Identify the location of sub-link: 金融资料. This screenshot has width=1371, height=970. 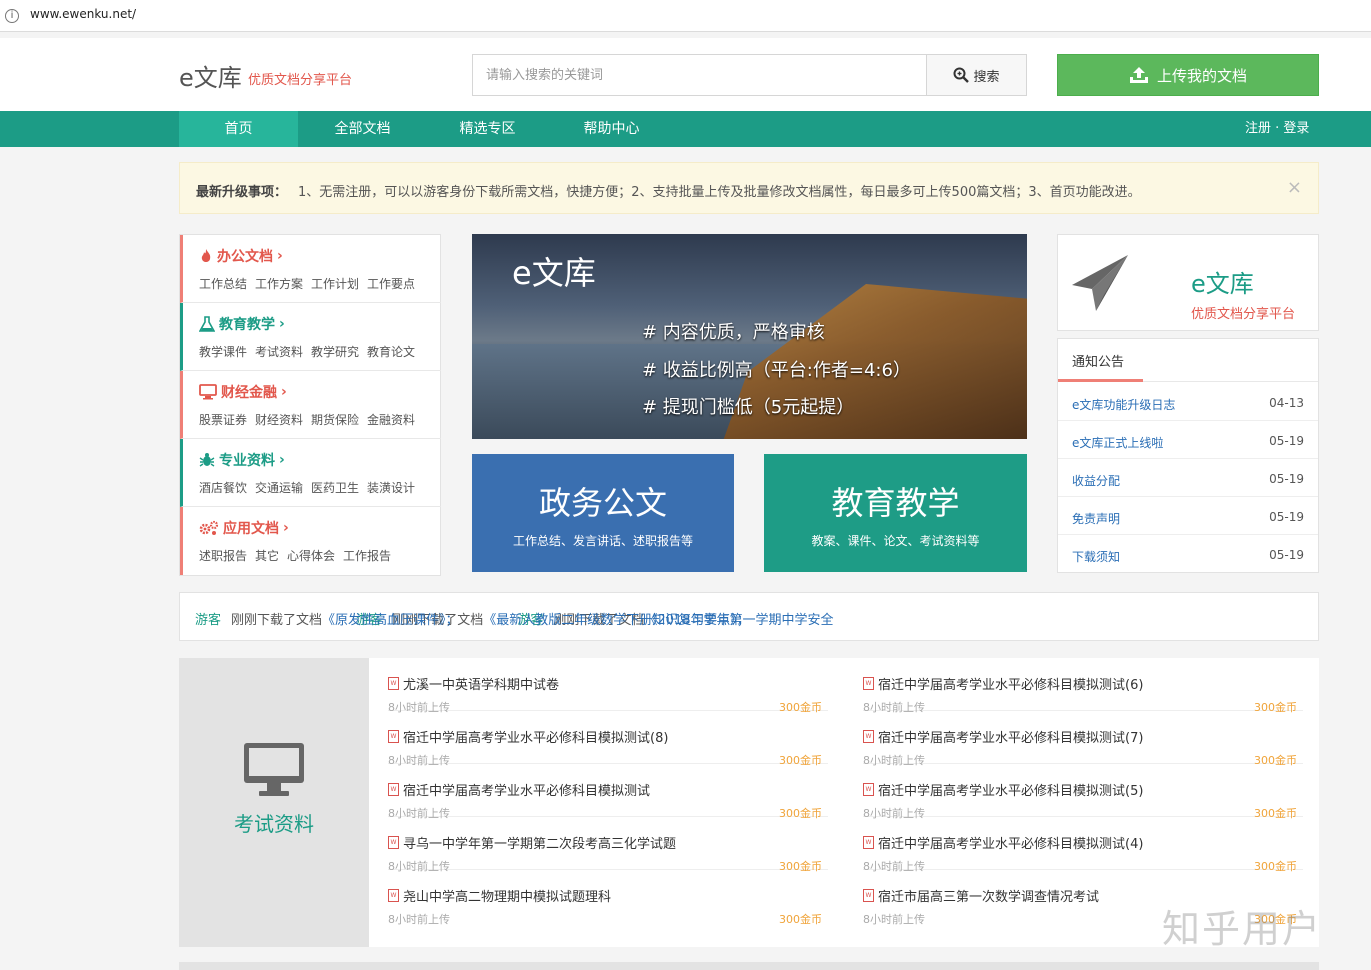
(391, 420).